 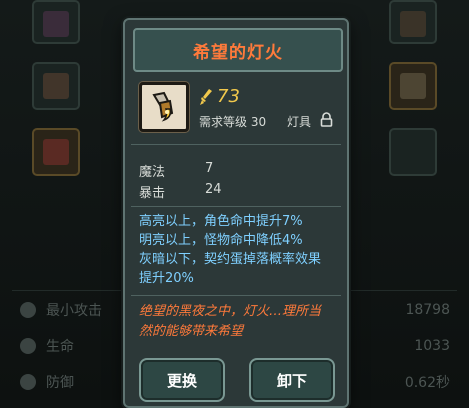 What do you see at coordinates (299, 122) in the screenshot?
I see `item-type: 灯具` at bounding box center [299, 122].